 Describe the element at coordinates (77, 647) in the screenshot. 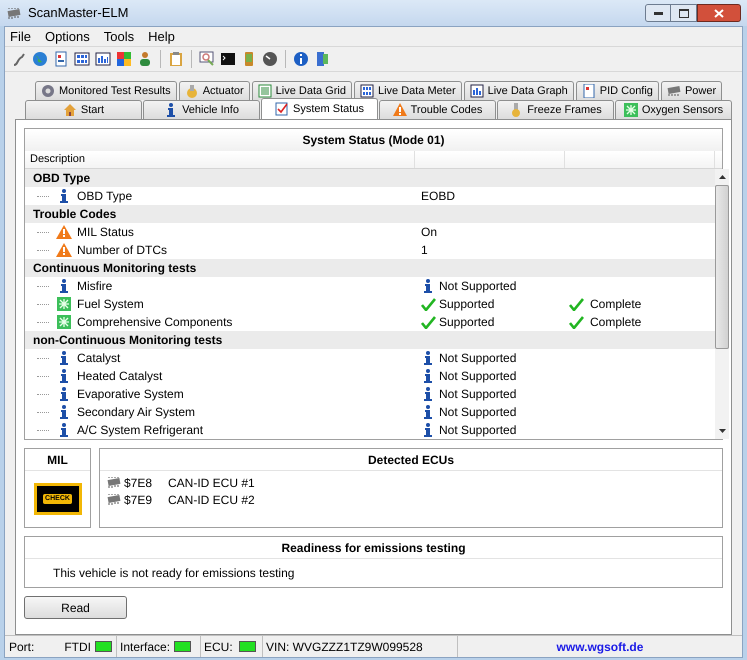

I see `port-value: FTDI` at that location.